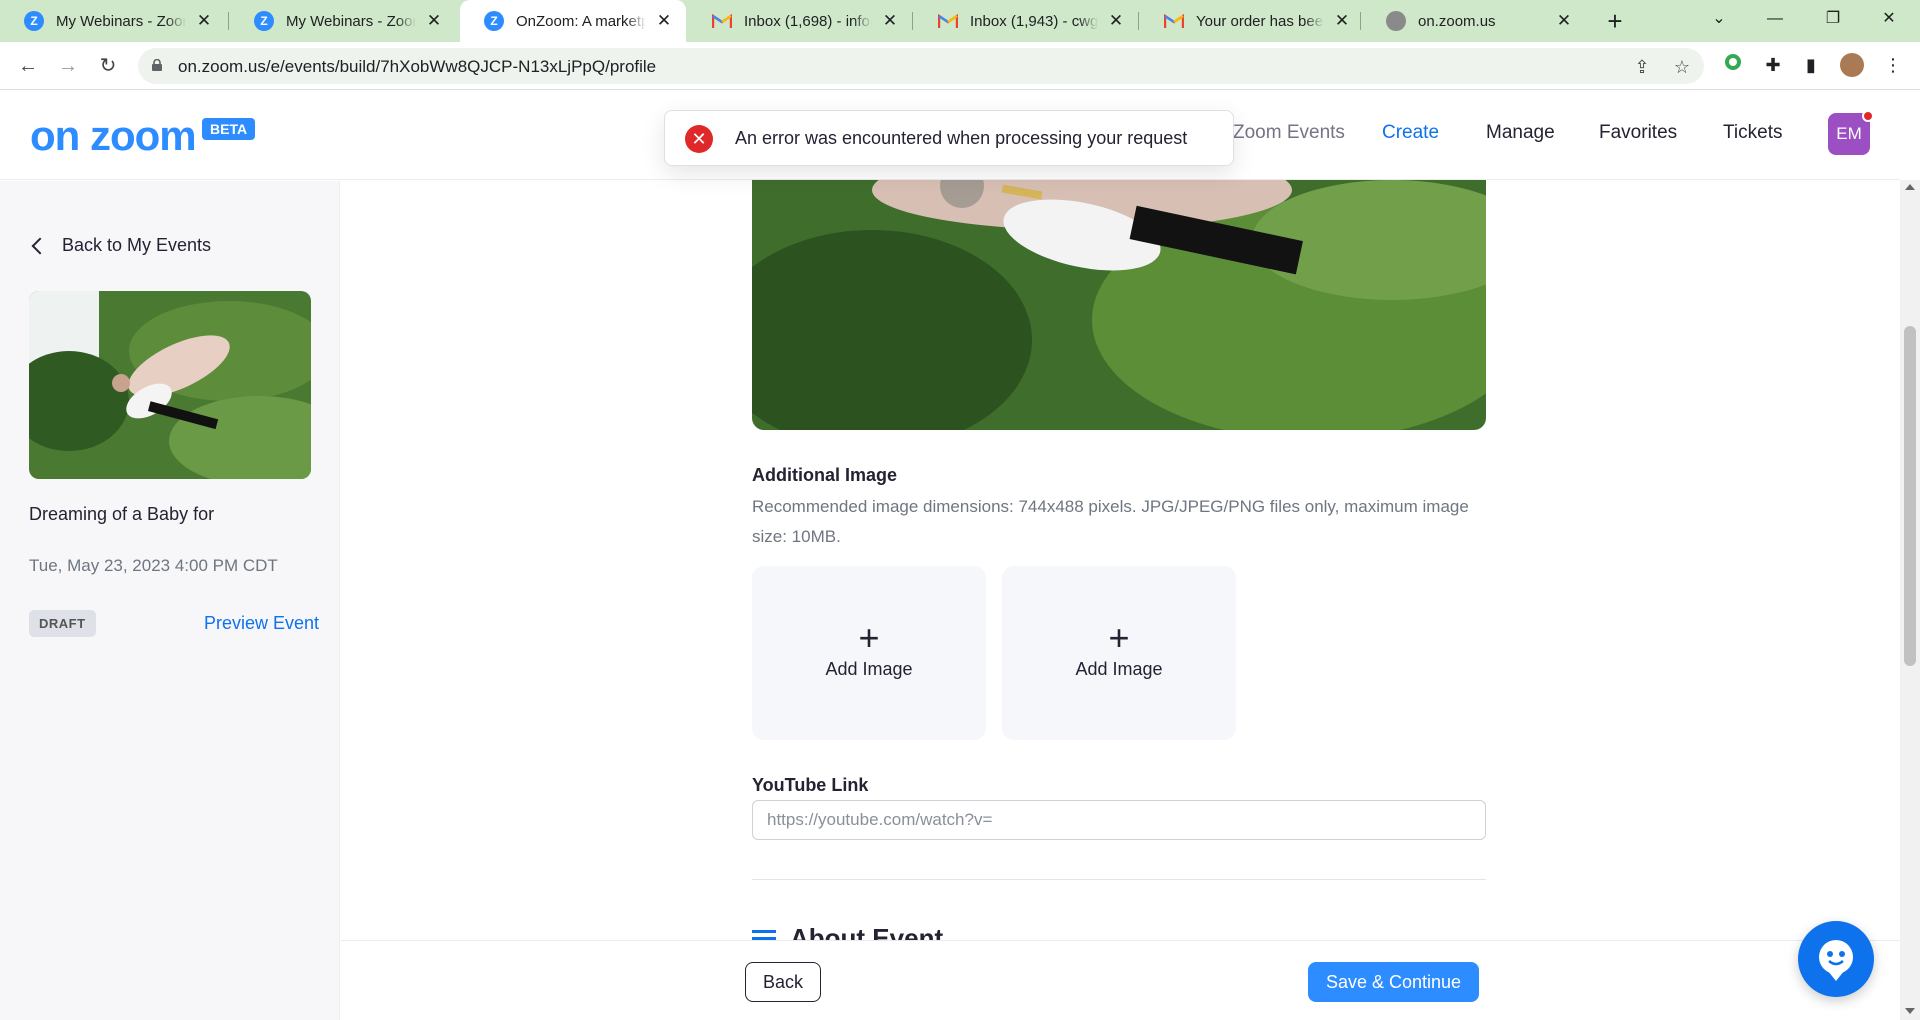 The height and width of the screenshot is (1020, 1920). Describe the element at coordinates (1520, 133) in the screenshot. I see `nav-manage: Manage` at that location.